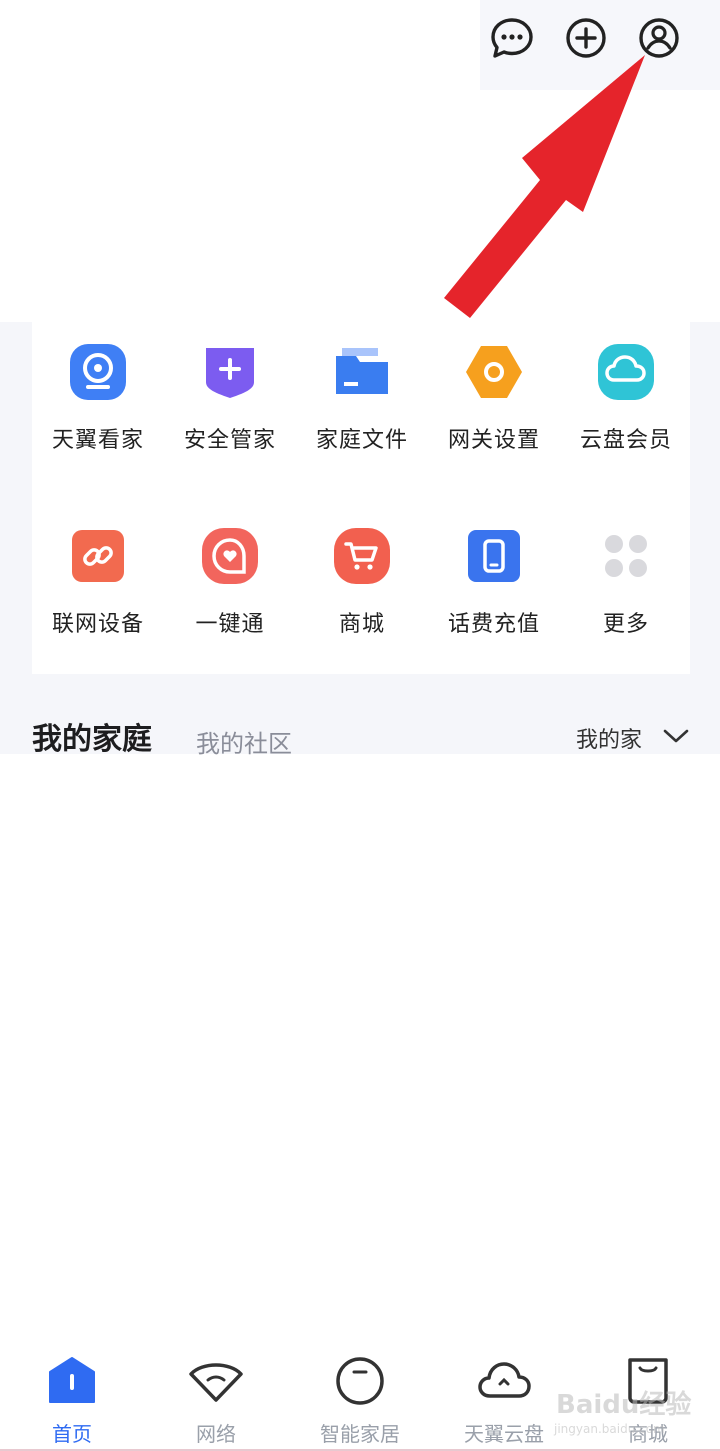 This screenshot has height=1451, width=720. I want to click on service-shangcheng: 商城, so click(362, 581).